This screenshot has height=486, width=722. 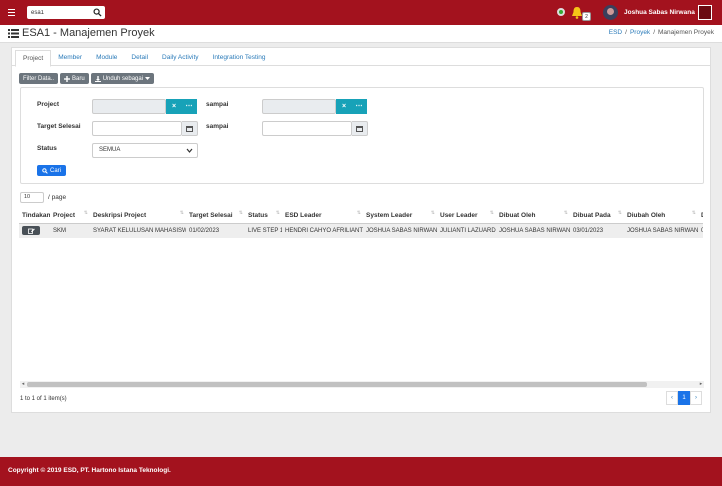 What do you see at coordinates (307, 128) in the screenshot?
I see `target-to-input` at bounding box center [307, 128].